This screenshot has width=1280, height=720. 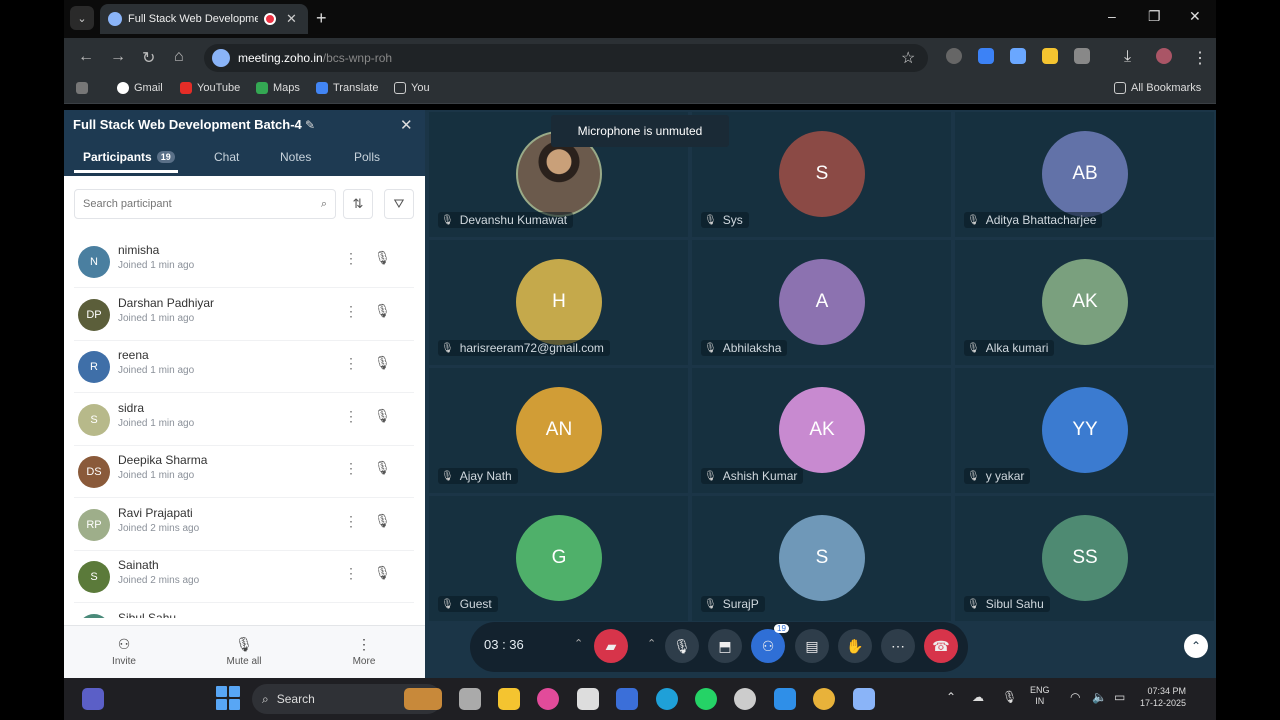 What do you see at coordinates (140, 88) in the screenshot?
I see `bookmark-gmail: Gmail` at bounding box center [140, 88].